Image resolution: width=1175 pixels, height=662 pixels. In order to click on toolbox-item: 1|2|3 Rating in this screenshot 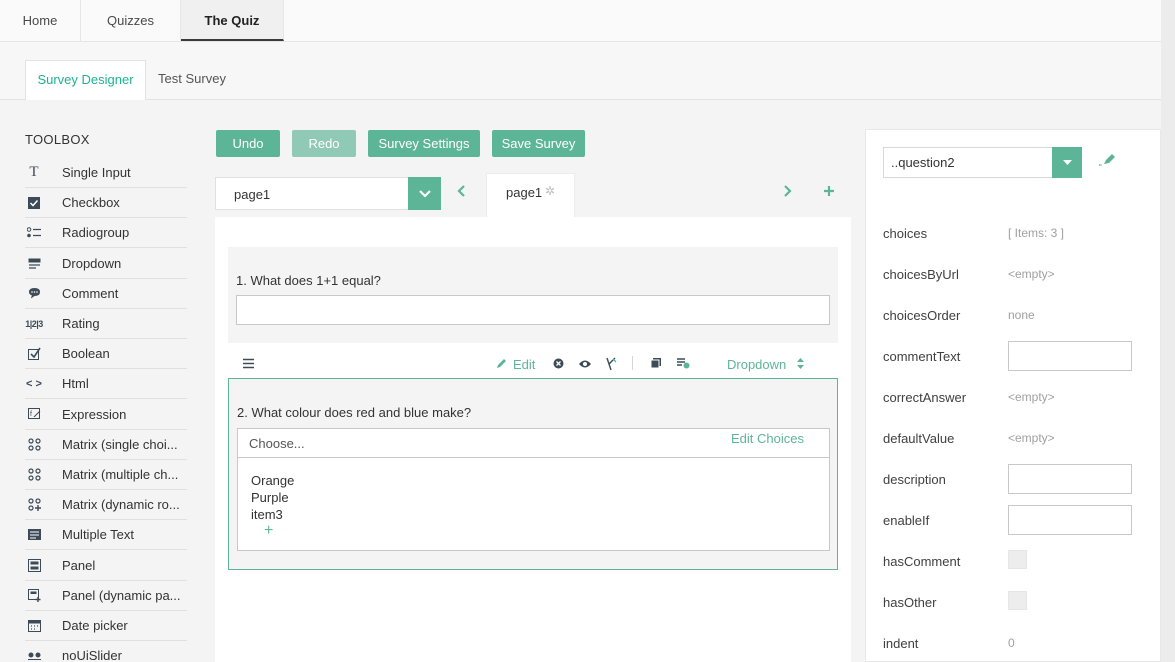, I will do `click(106, 324)`.